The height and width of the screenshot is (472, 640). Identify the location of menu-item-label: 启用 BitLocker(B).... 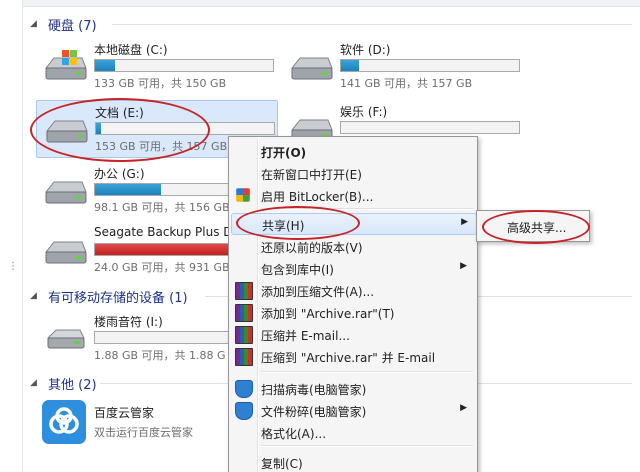
(317, 197).